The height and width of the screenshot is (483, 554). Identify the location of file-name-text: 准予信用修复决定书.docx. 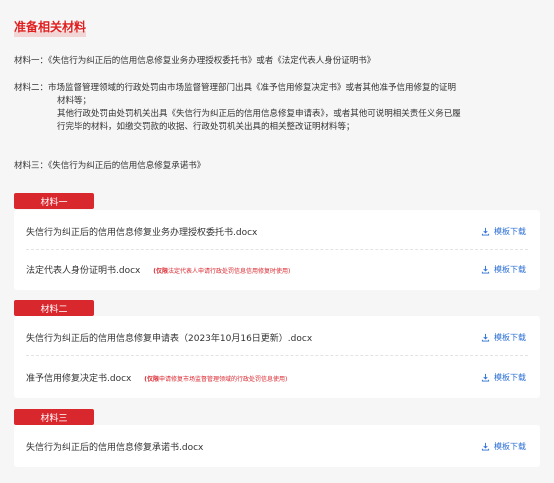
(79, 378).